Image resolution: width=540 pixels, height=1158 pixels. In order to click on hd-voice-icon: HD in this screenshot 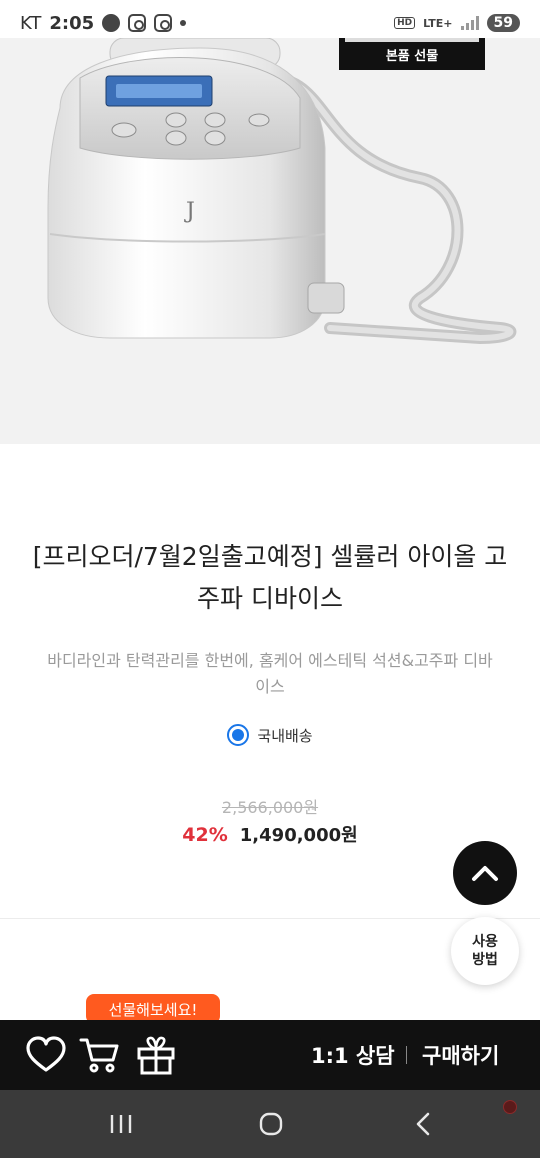, I will do `click(405, 23)`.